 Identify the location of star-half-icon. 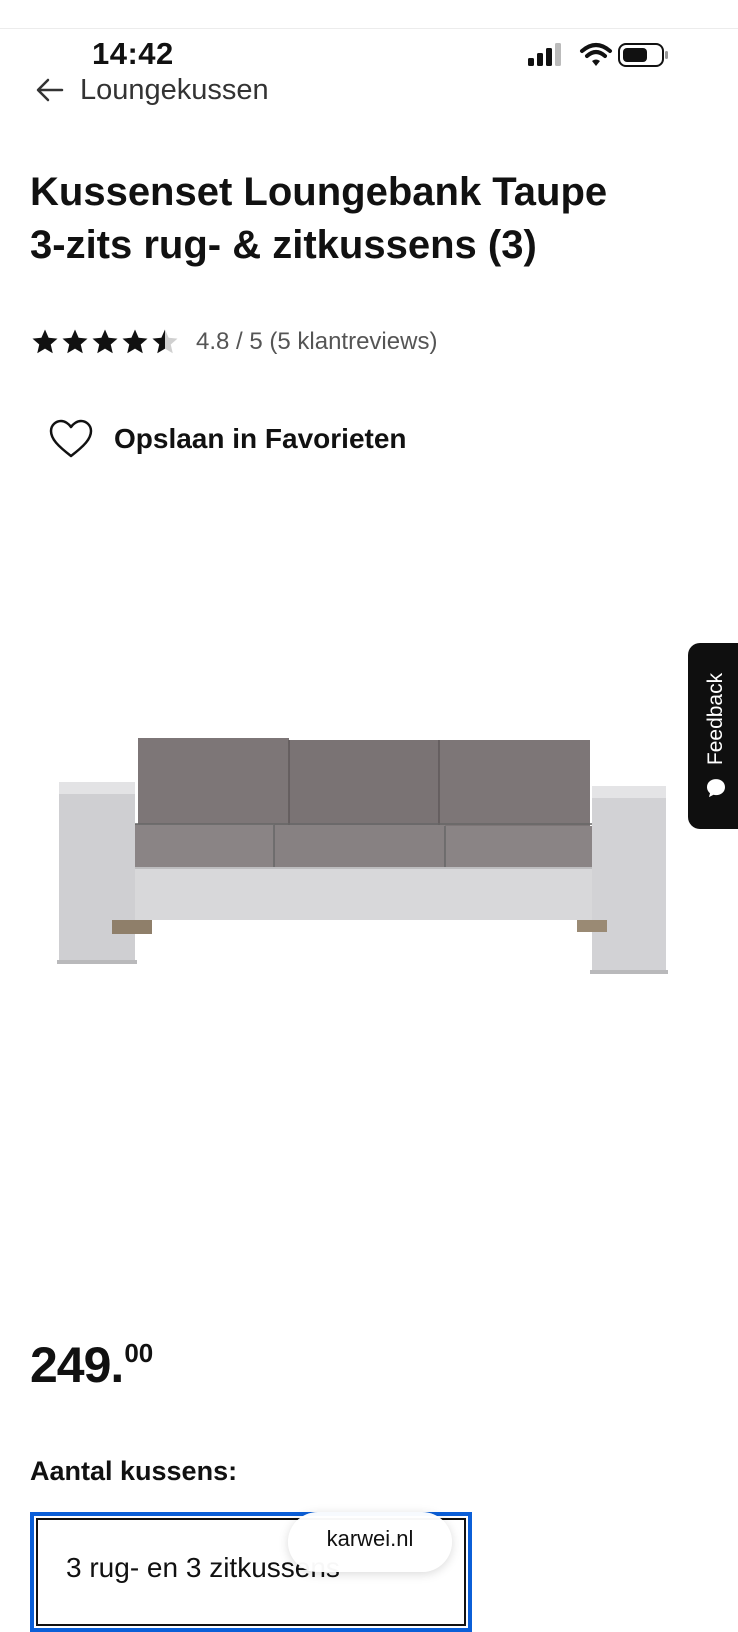
(165, 341).